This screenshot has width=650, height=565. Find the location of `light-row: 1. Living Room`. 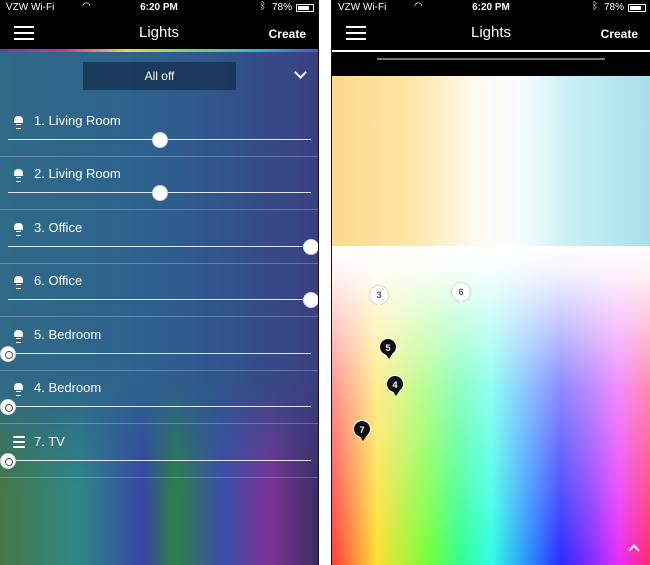

light-row: 1. Living Room is located at coordinates (159, 130).